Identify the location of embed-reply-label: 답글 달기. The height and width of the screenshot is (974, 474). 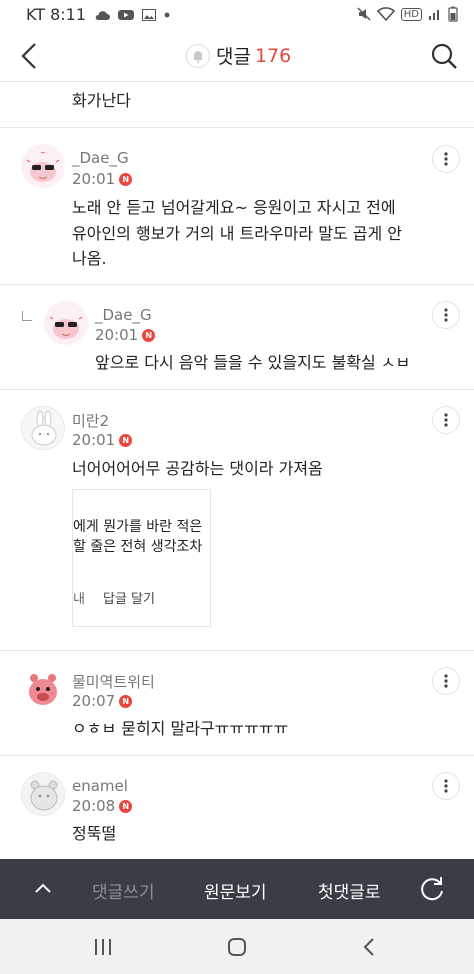
(129, 599).